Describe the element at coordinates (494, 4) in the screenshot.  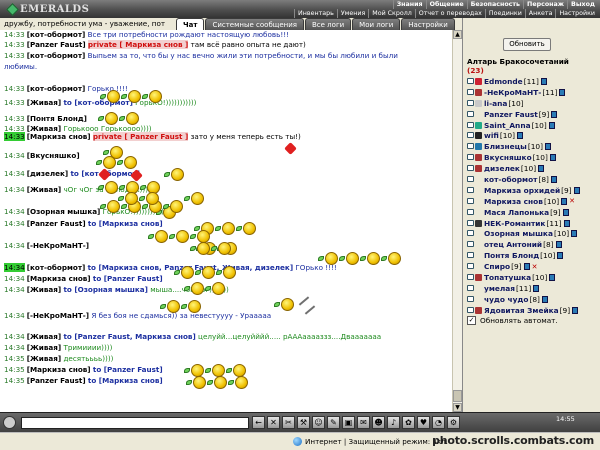
I see `menu-item: Безопасность` at that location.